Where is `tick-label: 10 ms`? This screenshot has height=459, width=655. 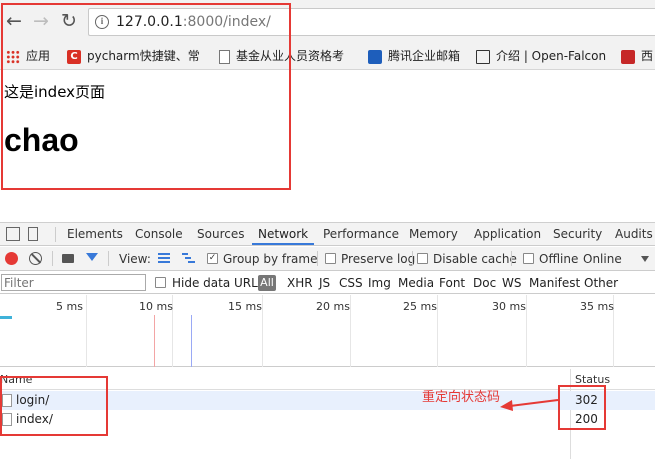
tick-label: 10 ms is located at coordinates (156, 306).